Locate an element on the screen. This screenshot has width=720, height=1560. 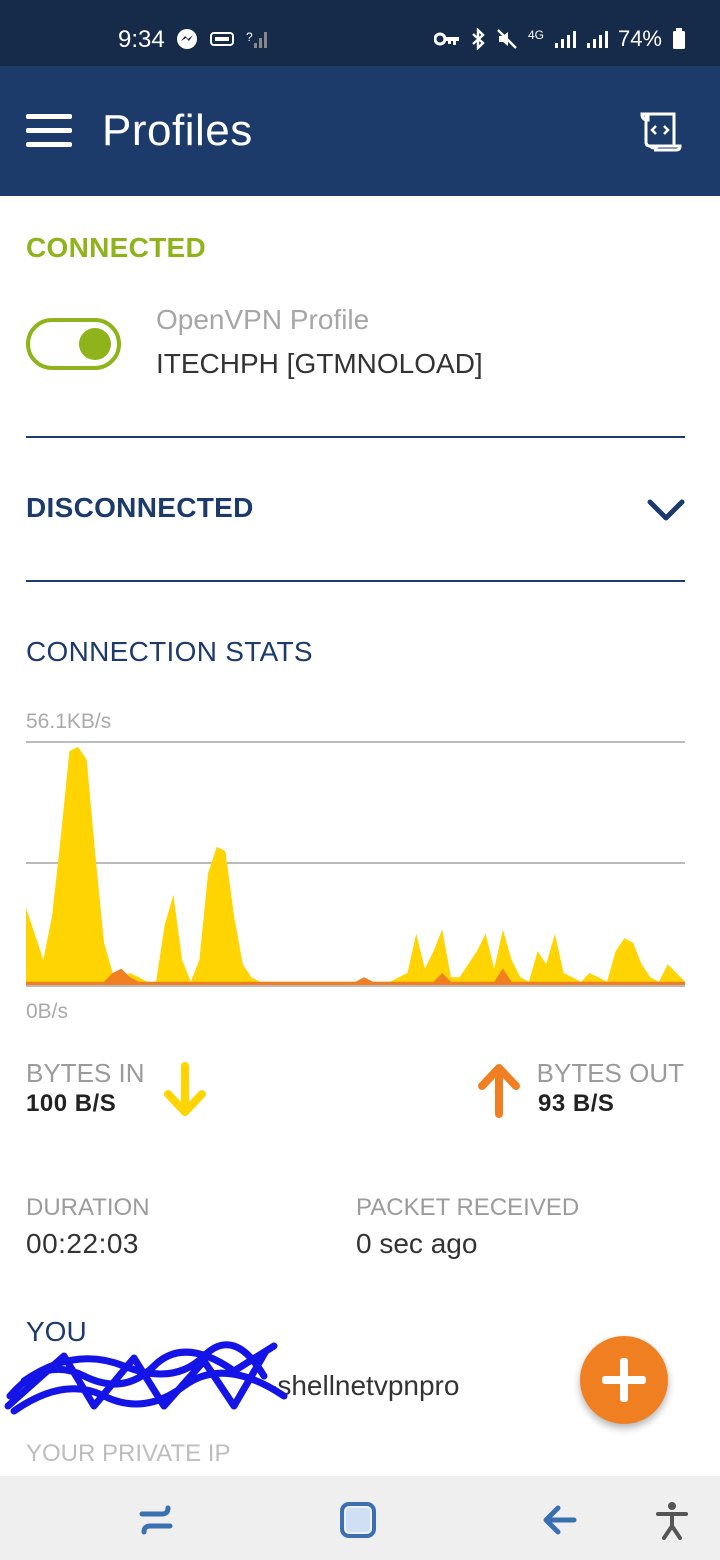
traffic-chart is located at coordinates (355, 864).